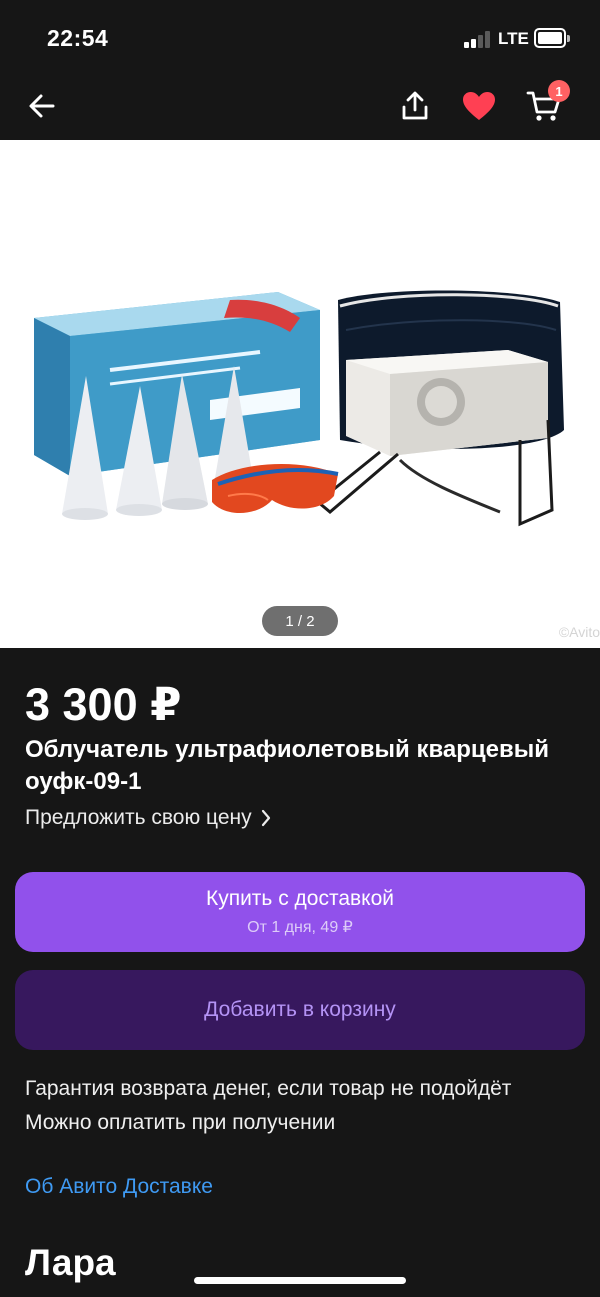 This screenshot has height=1297, width=600. Describe the element at coordinates (300, 109) in the screenshot. I see `top-nav-bar: 1` at that location.